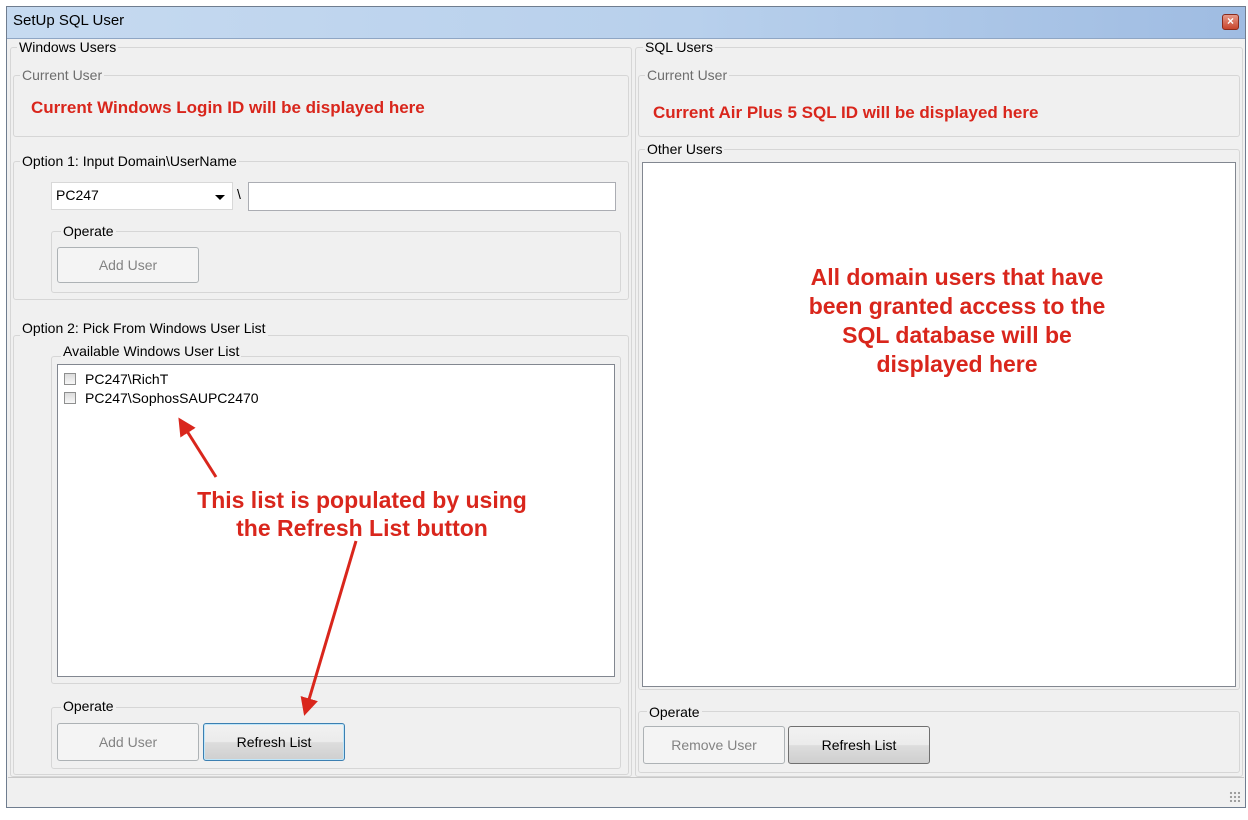 The image size is (1248, 820). What do you see at coordinates (68, 47) in the screenshot?
I see `windows-users-label: Windows Users` at bounding box center [68, 47].